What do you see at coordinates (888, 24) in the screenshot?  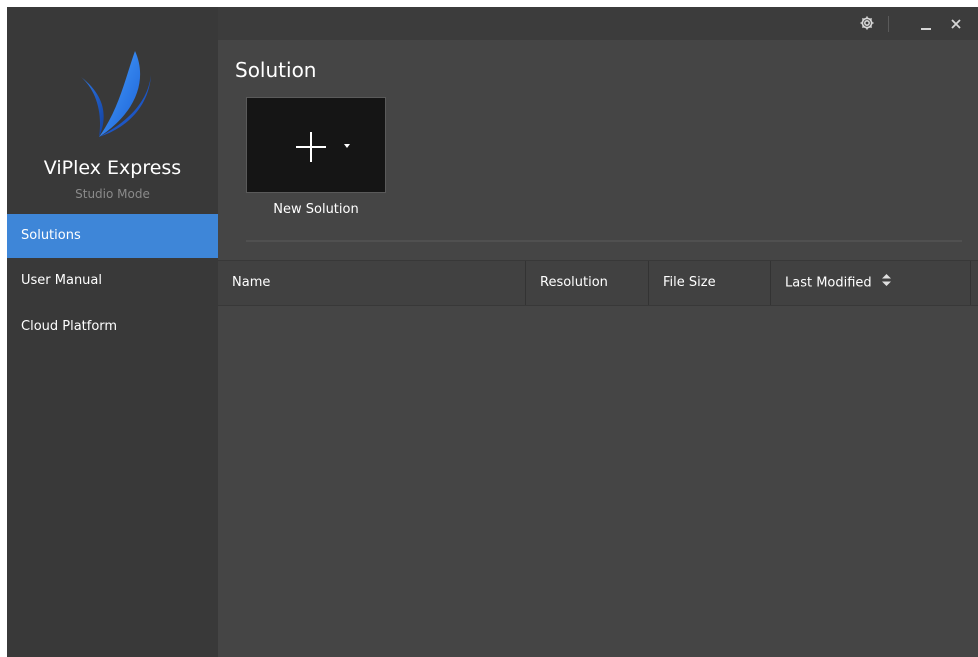 I see `title-bar-separator` at bounding box center [888, 24].